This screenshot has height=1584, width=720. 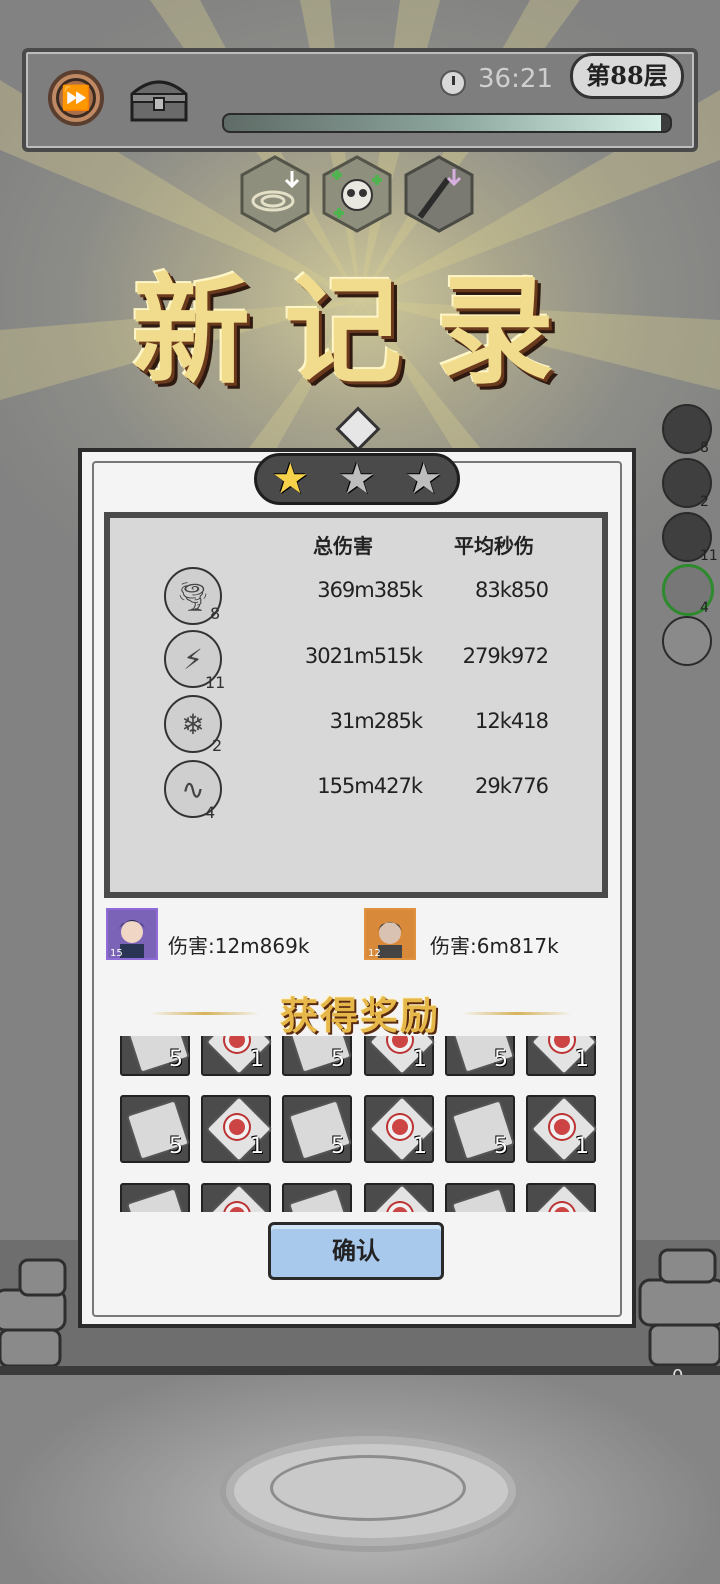 What do you see at coordinates (627, 76) in the screenshot?
I see `floor-badge: 第88层` at bounding box center [627, 76].